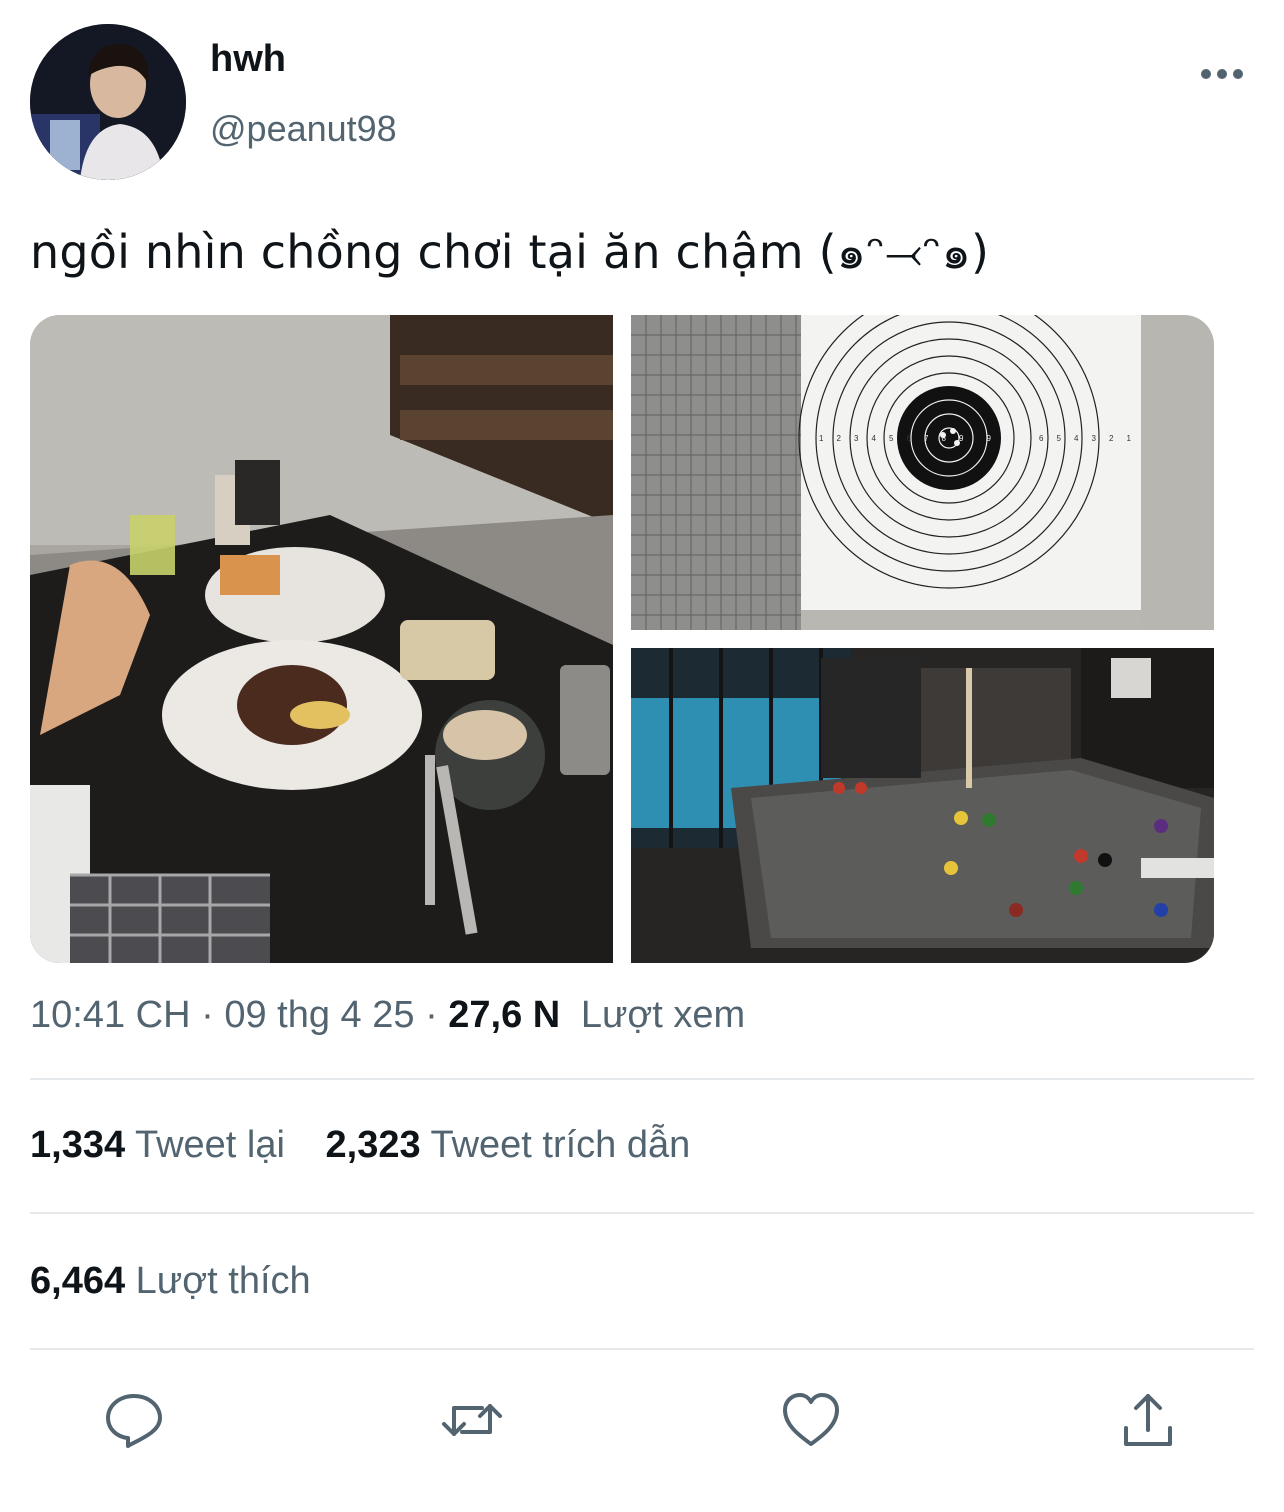 This screenshot has width=1284, height=1512. I want to click on reply-icon, so click(134, 1421).